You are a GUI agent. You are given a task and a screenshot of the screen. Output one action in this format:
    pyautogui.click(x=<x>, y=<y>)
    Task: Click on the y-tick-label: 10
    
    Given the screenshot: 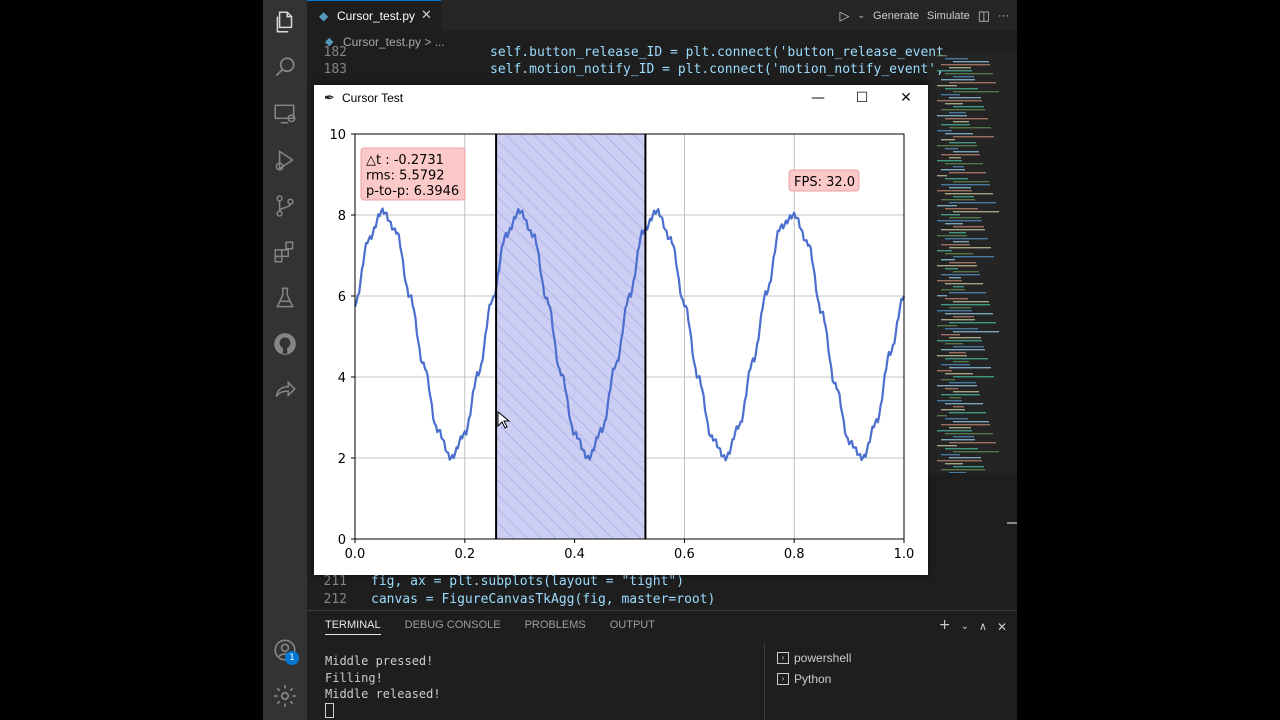 What is the action you would take?
    pyautogui.click(x=337, y=135)
    